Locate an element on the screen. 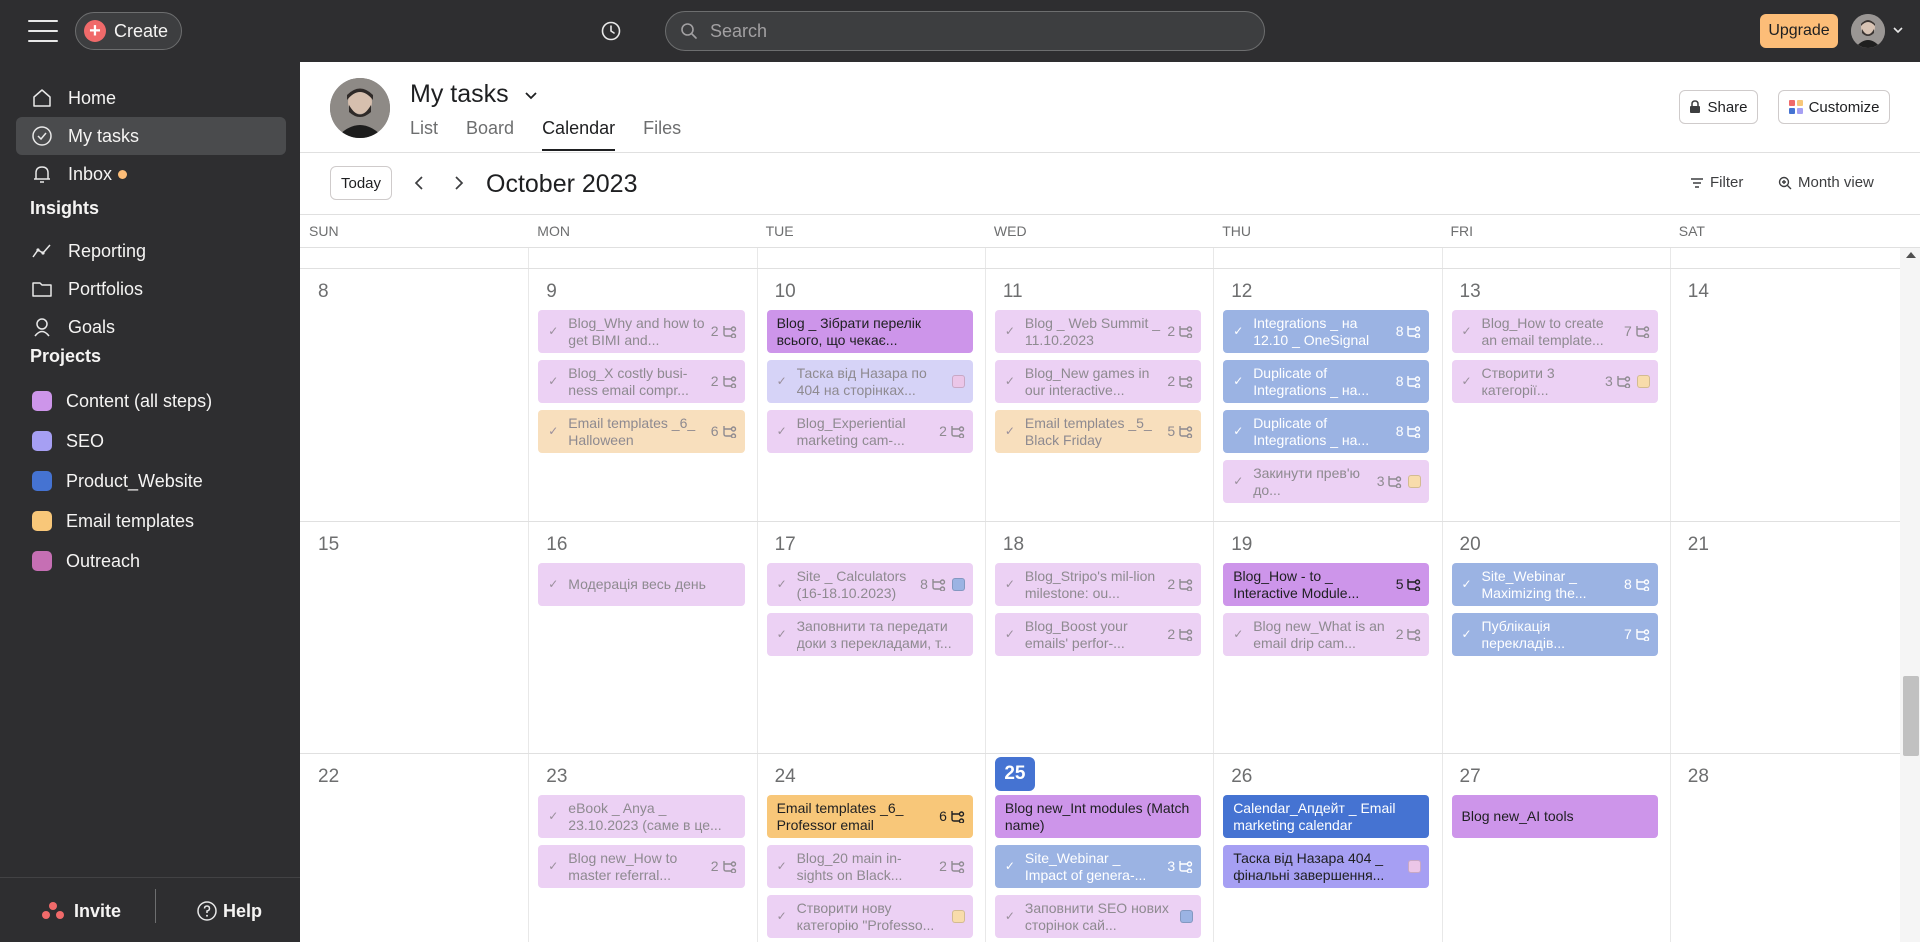 Image resolution: width=1920 pixels, height=942 pixels. sidebar-project-seo: SEO is located at coordinates (151, 441).